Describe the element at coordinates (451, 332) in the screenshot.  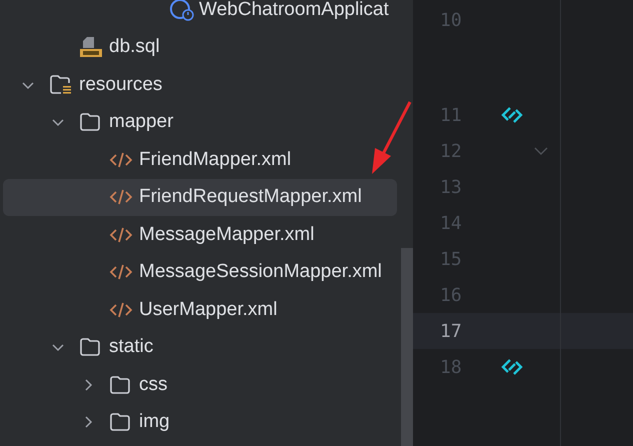
I see `line-number: 17` at that location.